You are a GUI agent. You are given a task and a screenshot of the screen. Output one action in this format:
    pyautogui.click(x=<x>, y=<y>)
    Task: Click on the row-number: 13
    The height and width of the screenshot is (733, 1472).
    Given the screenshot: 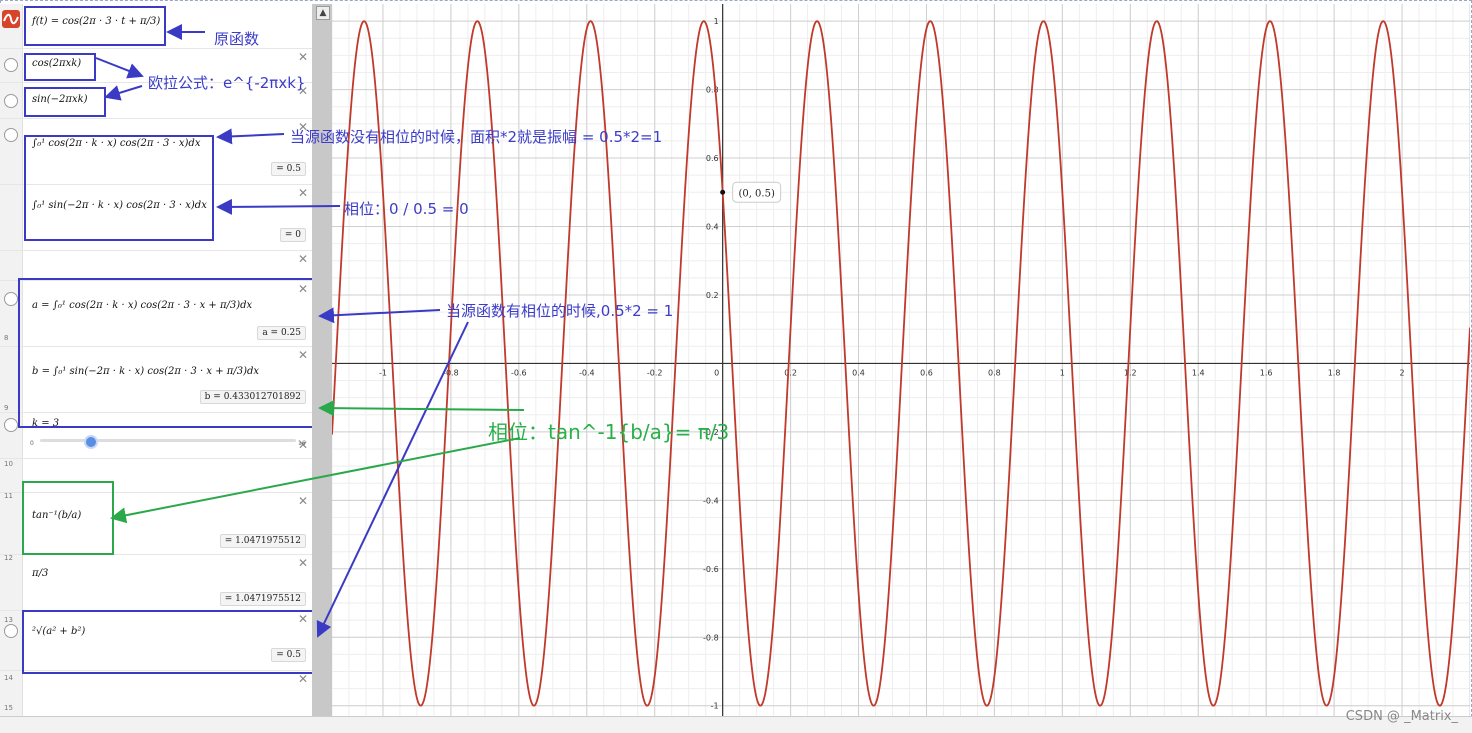 What is the action you would take?
    pyautogui.click(x=8, y=620)
    